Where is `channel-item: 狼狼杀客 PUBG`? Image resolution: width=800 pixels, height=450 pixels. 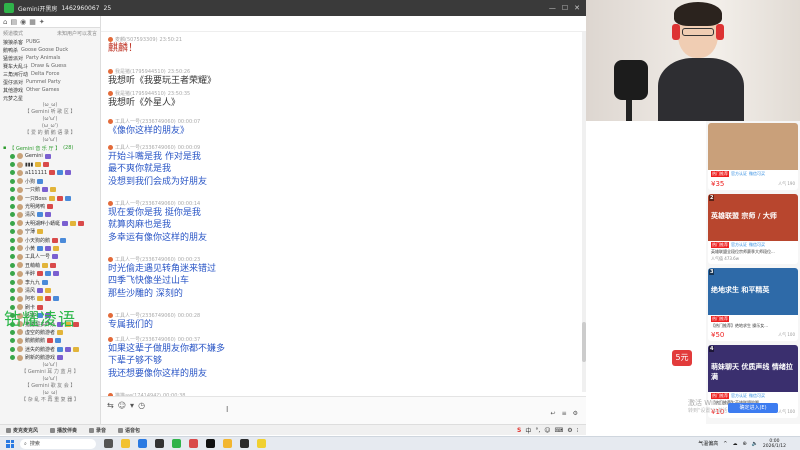 channel-item: 狼狼杀客 PUBG is located at coordinates (50, 42).